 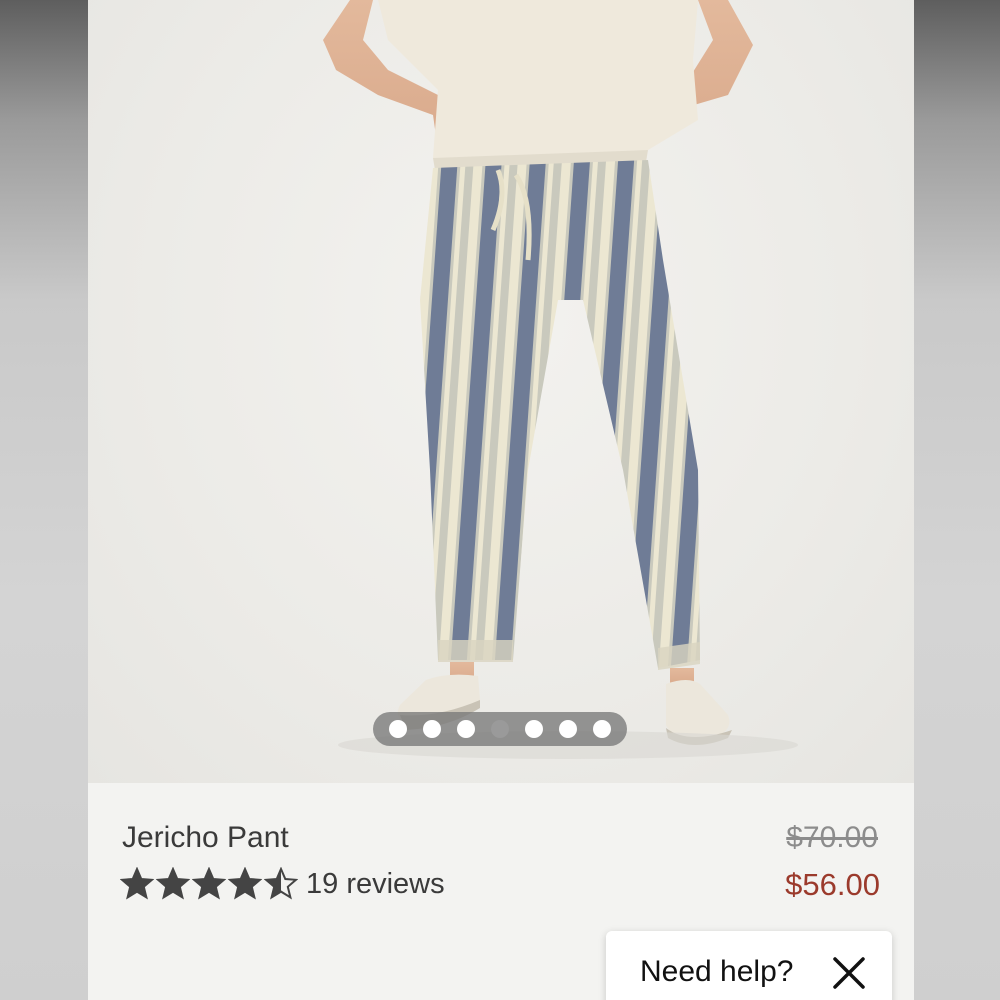 I want to click on reviews-link: 19 reviews, so click(x=375, y=884).